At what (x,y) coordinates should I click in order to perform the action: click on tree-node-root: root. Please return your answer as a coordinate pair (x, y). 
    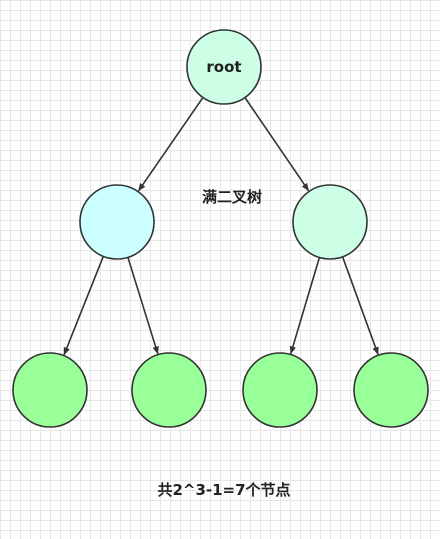
    Looking at the image, I should click on (224, 67).